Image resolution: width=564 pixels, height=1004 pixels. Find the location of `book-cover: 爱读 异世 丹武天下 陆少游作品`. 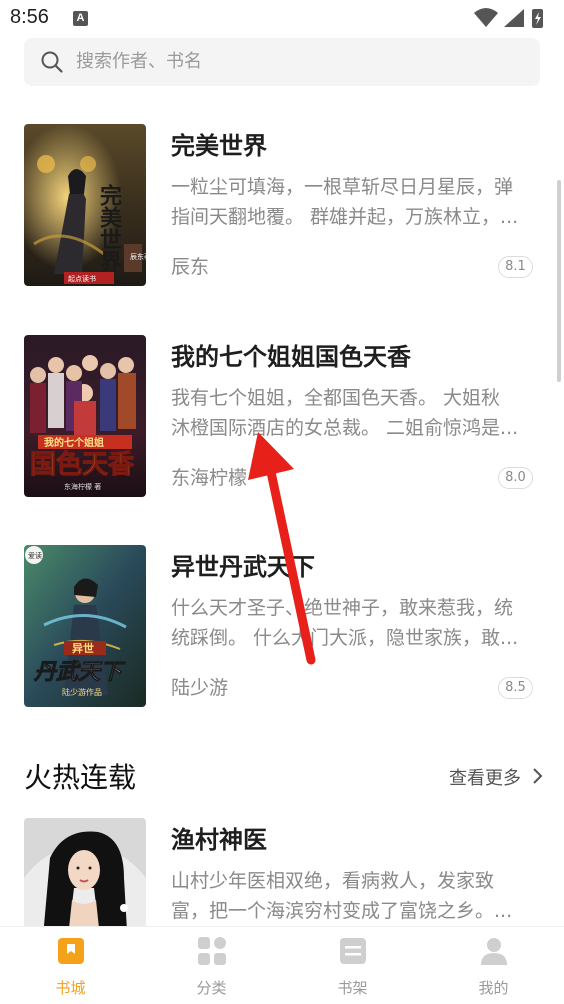

book-cover: 爱读 异世 丹武天下 陆少游作品 is located at coordinates (85, 626).